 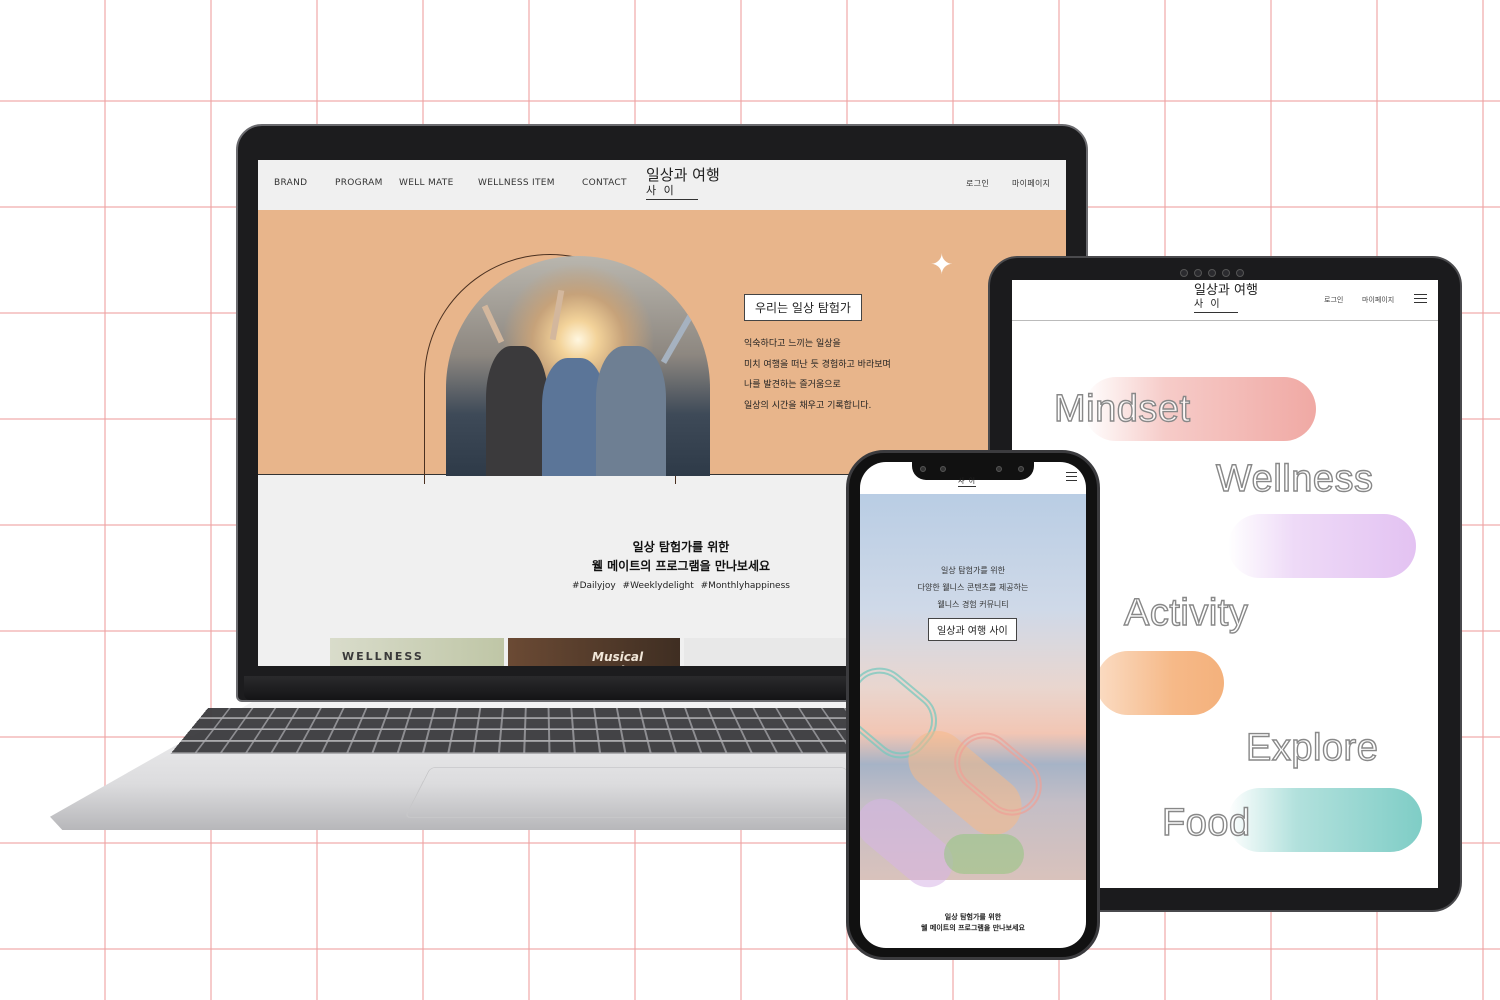 What do you see at coordinates (973, 570) in the screenshot?
I see `hero-line: 일상 탐험가를 위한` at bounding box center [973, 570].